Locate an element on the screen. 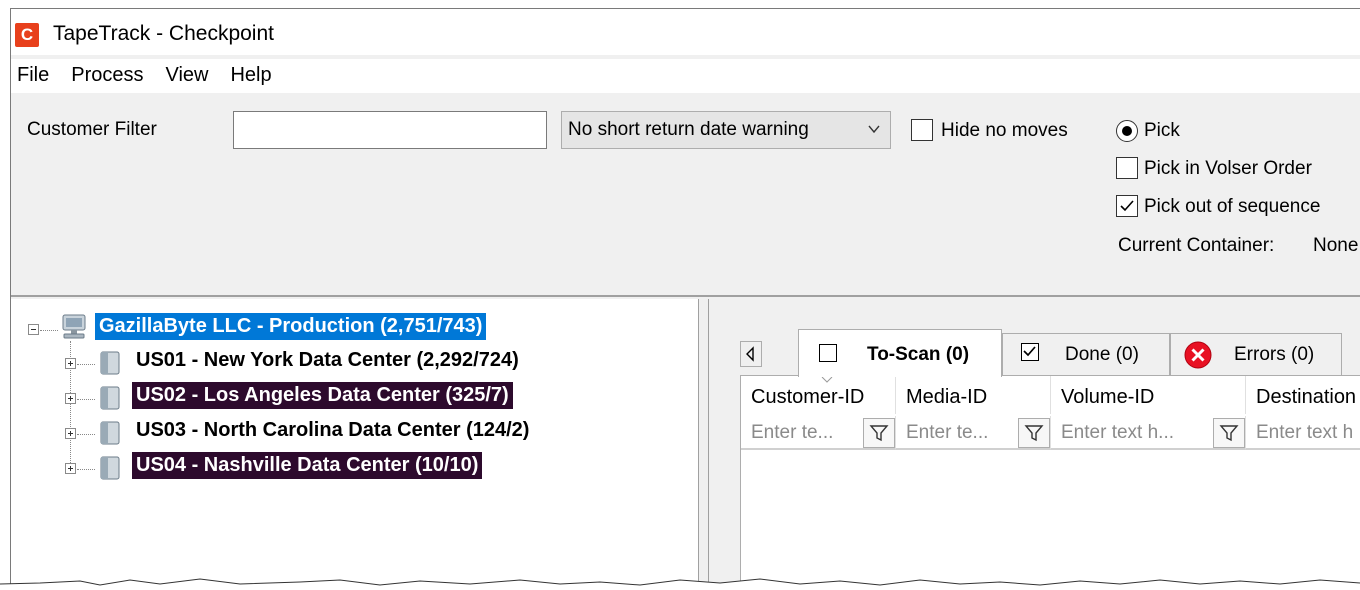  pick-volser-order-checkbox is located at coordinates (1127, 168).